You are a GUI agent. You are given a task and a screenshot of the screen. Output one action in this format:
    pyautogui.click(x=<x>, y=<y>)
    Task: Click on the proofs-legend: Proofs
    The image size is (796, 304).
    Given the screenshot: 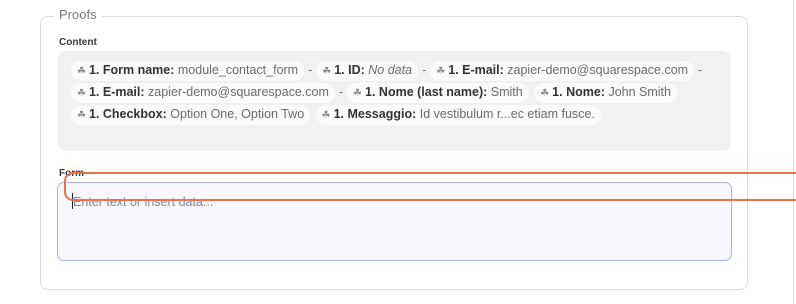 What is the action you would take?
    pyautogui.click(x=78, y=14)
    